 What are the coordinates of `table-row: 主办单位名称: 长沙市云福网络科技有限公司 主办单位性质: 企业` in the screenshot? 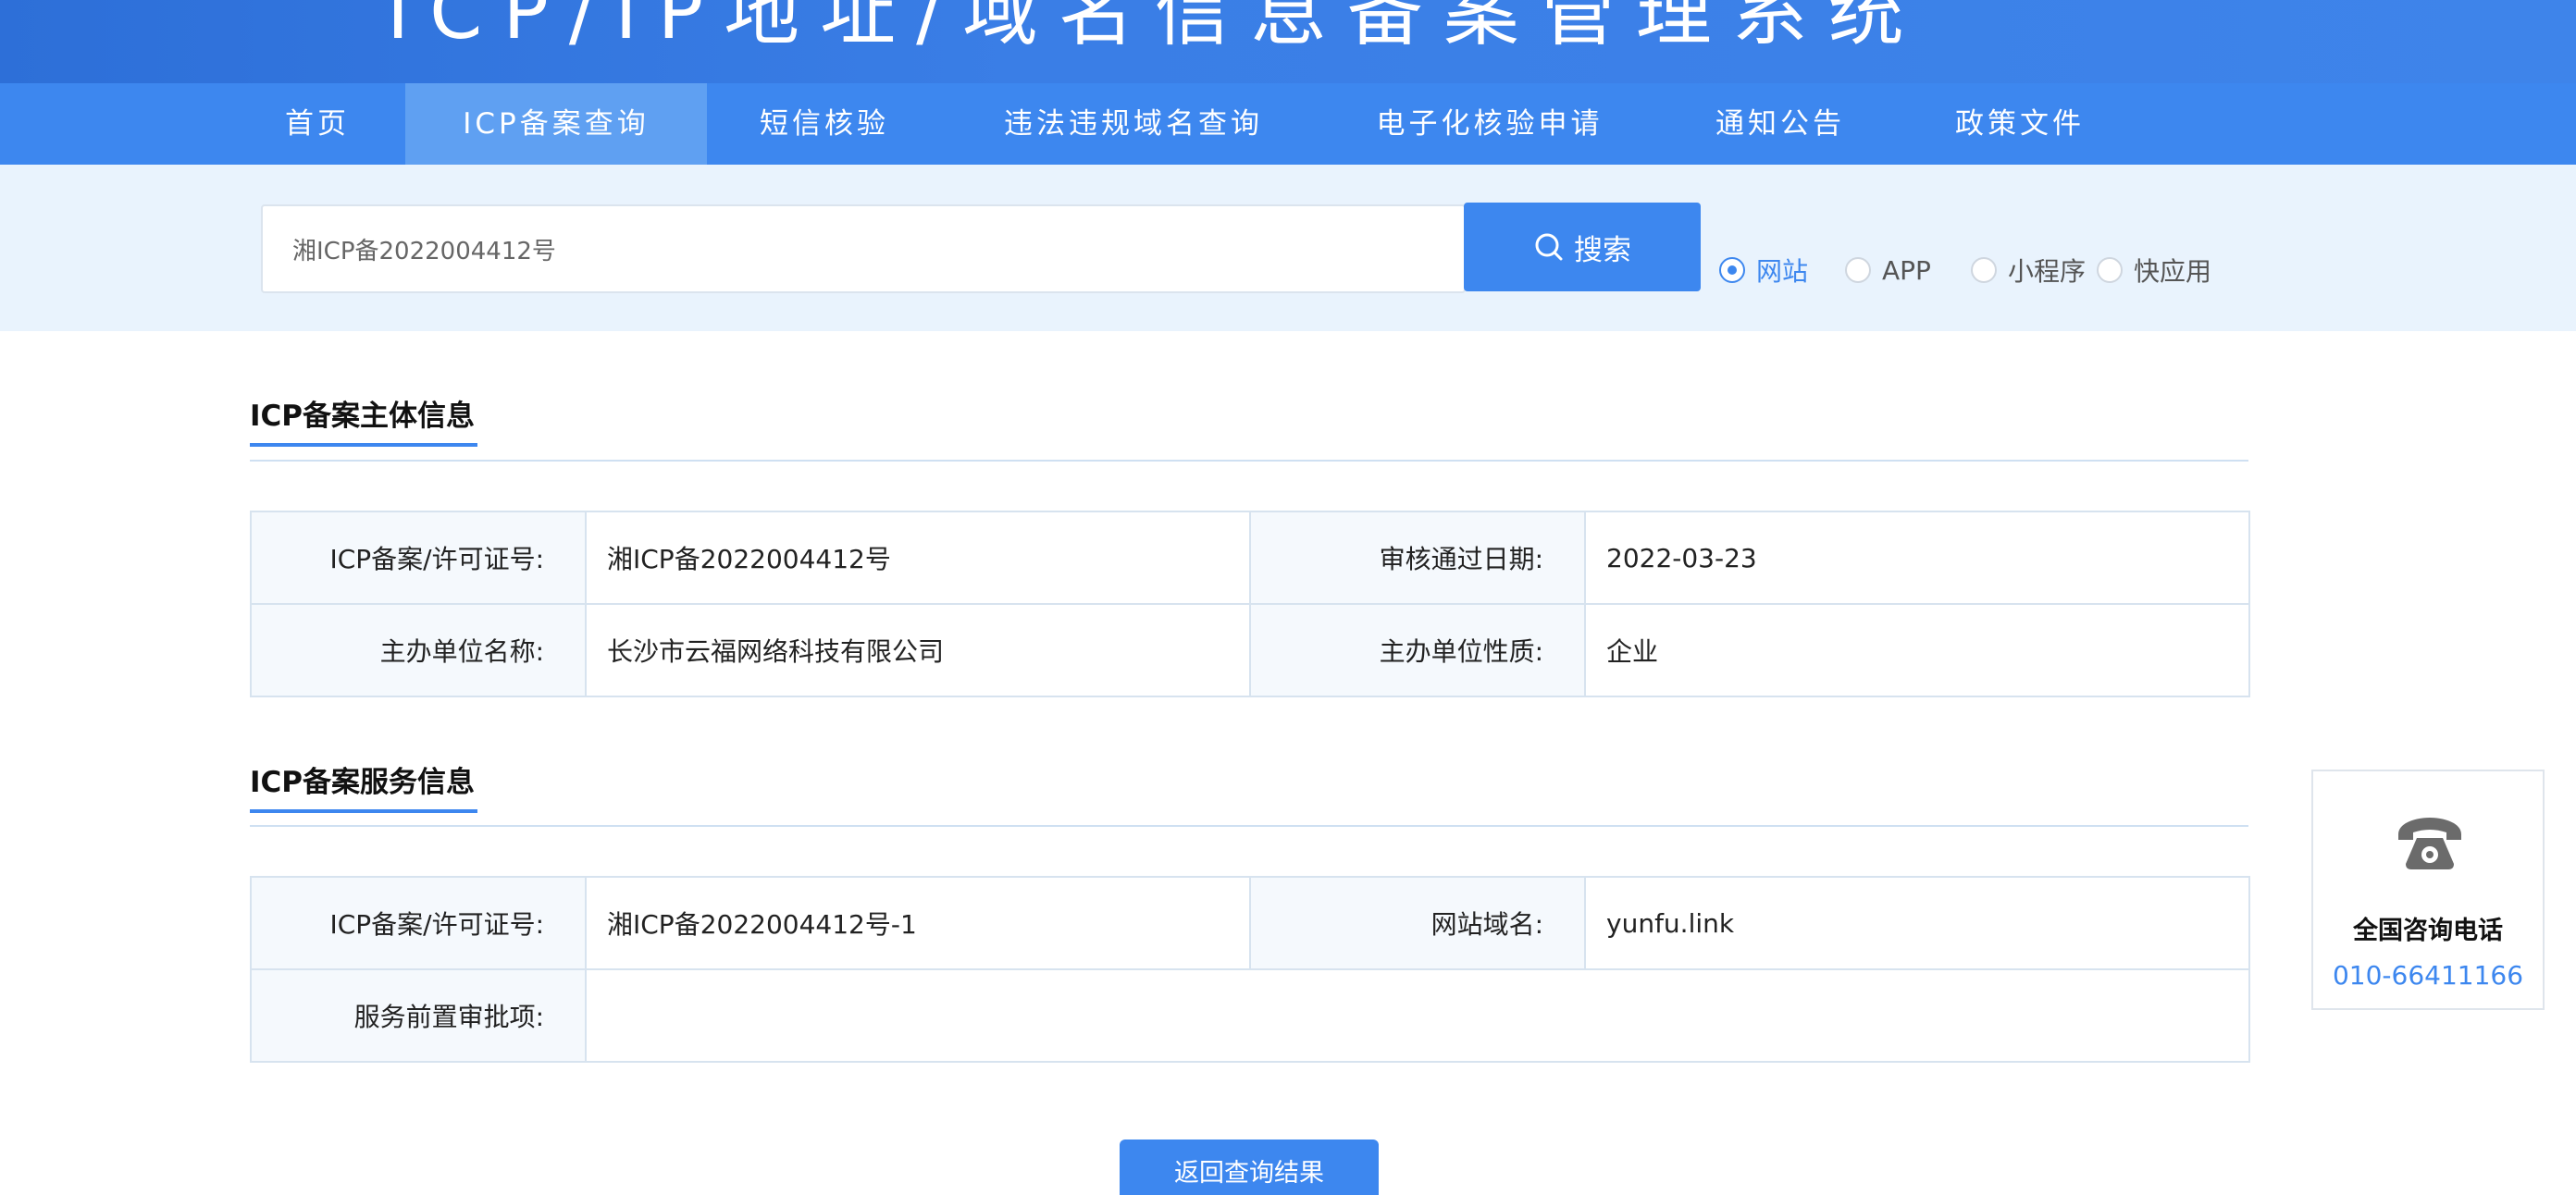 It's located at (1250, 650).